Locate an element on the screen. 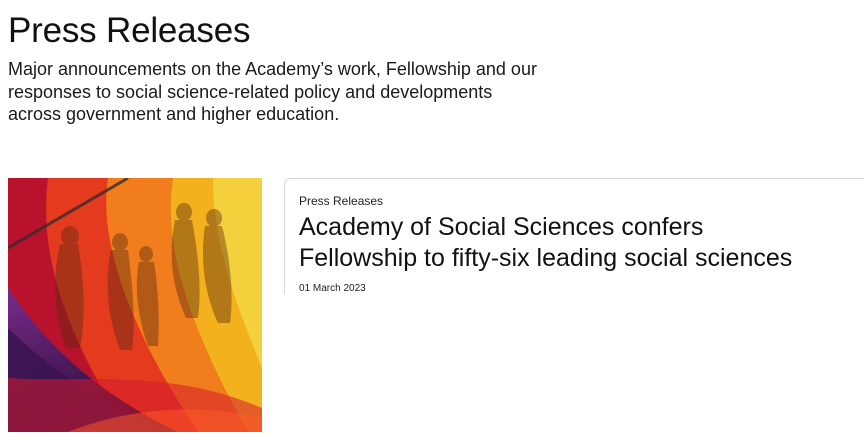 Image resolution: width=865 pixels, height=437 pixels. page-intro-line: across government and higher education. is located at coordinates (174, 114).